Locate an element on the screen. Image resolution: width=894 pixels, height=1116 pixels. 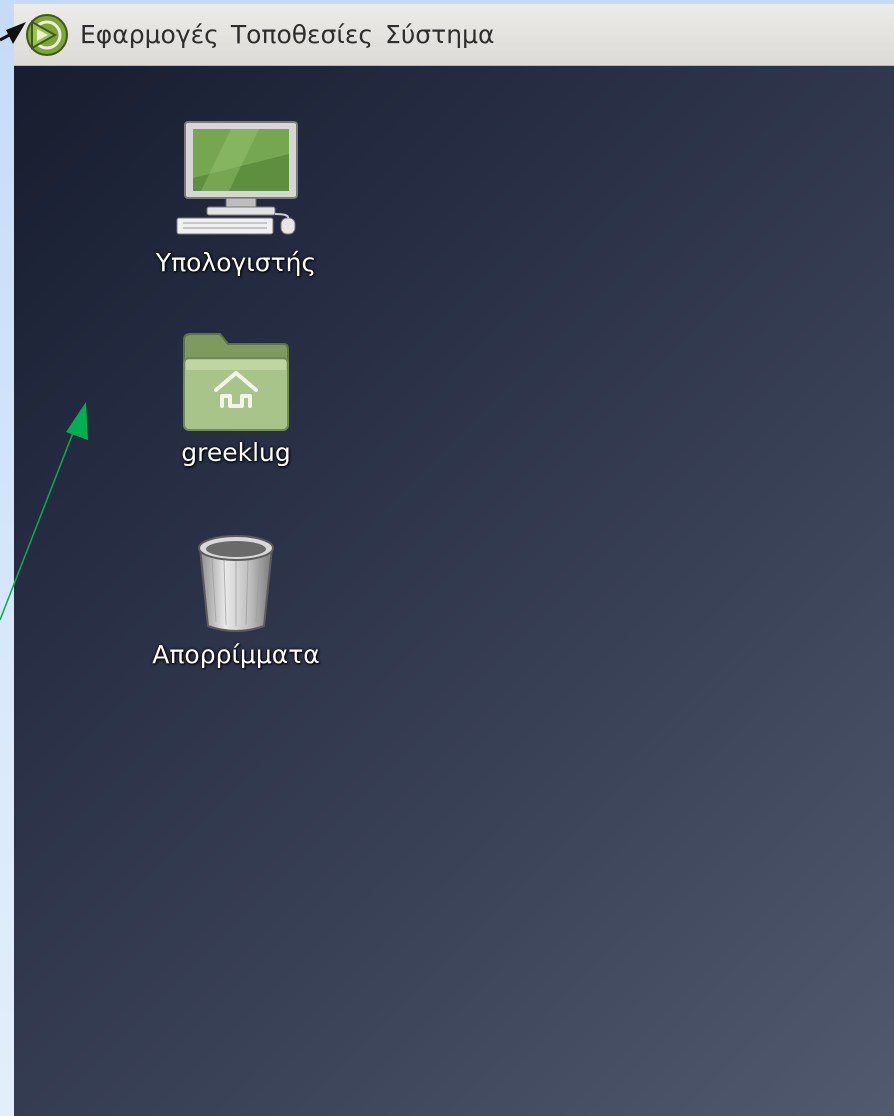
desktop-icon-computer: Υπολογιστής is located at coordinates (236, 196).